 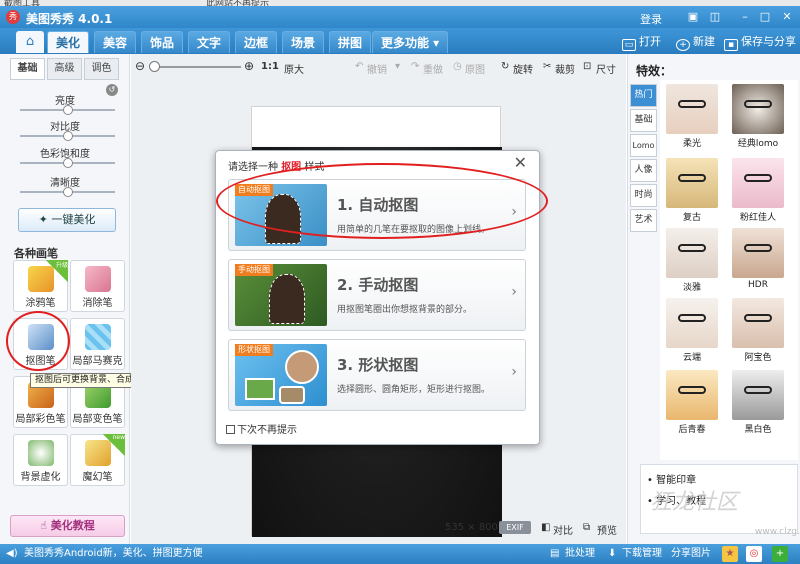 What do you see at coordinates (433, 68) in the screenshot?
I see `redo-button: 重做` at bounding box center [433, 68].